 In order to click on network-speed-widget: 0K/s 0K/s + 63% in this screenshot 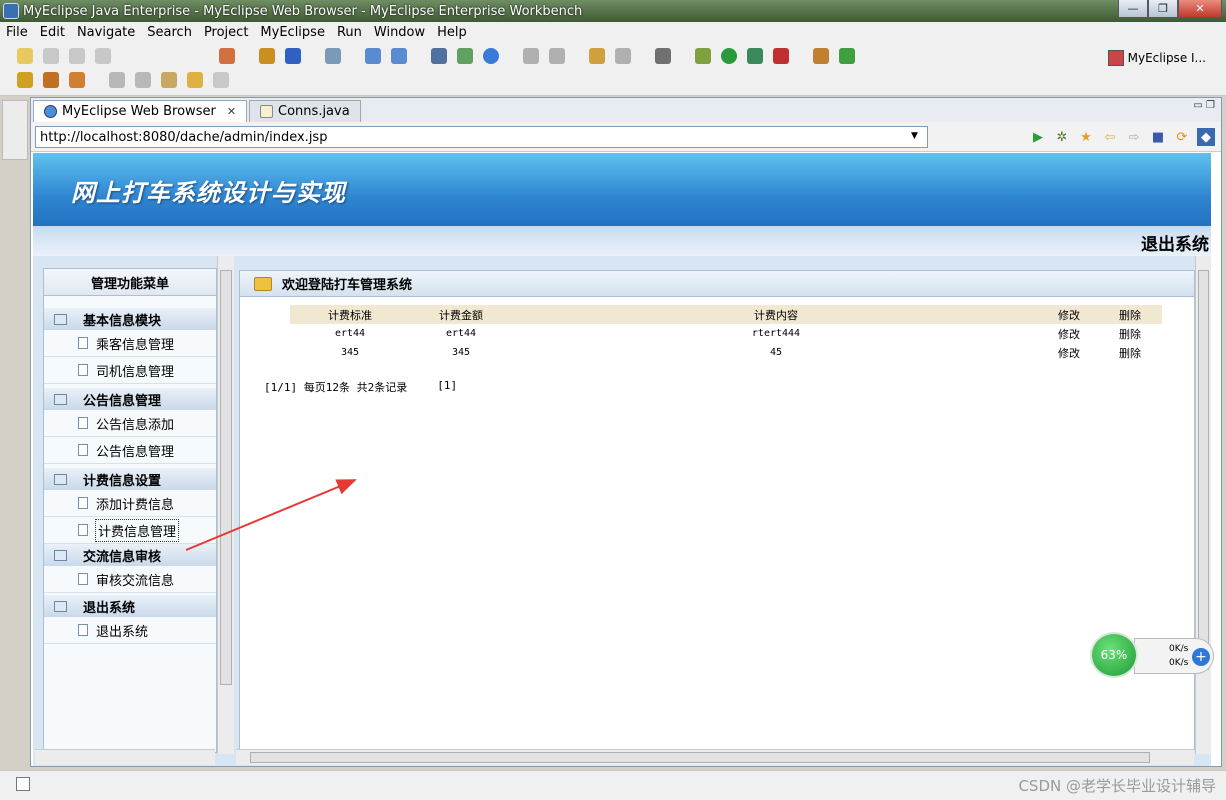, I will do `click(1153, 655)`.